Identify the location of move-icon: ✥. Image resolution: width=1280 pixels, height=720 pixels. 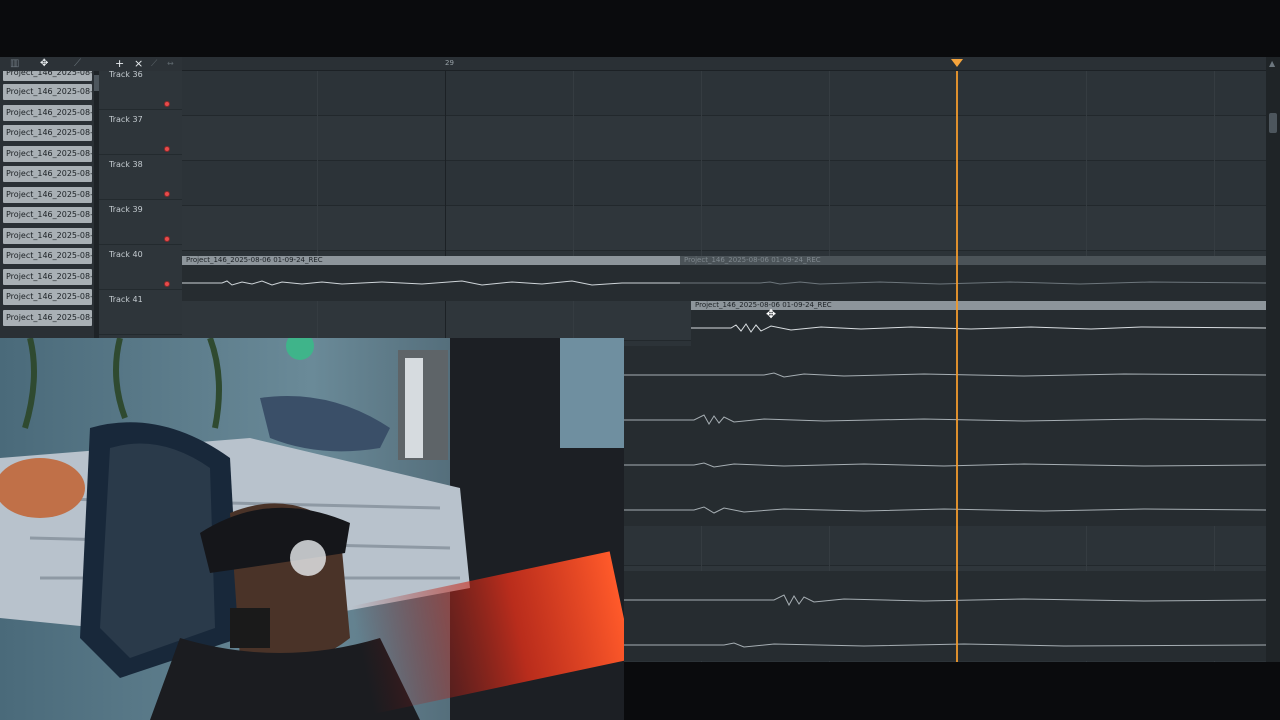
(44, 64).